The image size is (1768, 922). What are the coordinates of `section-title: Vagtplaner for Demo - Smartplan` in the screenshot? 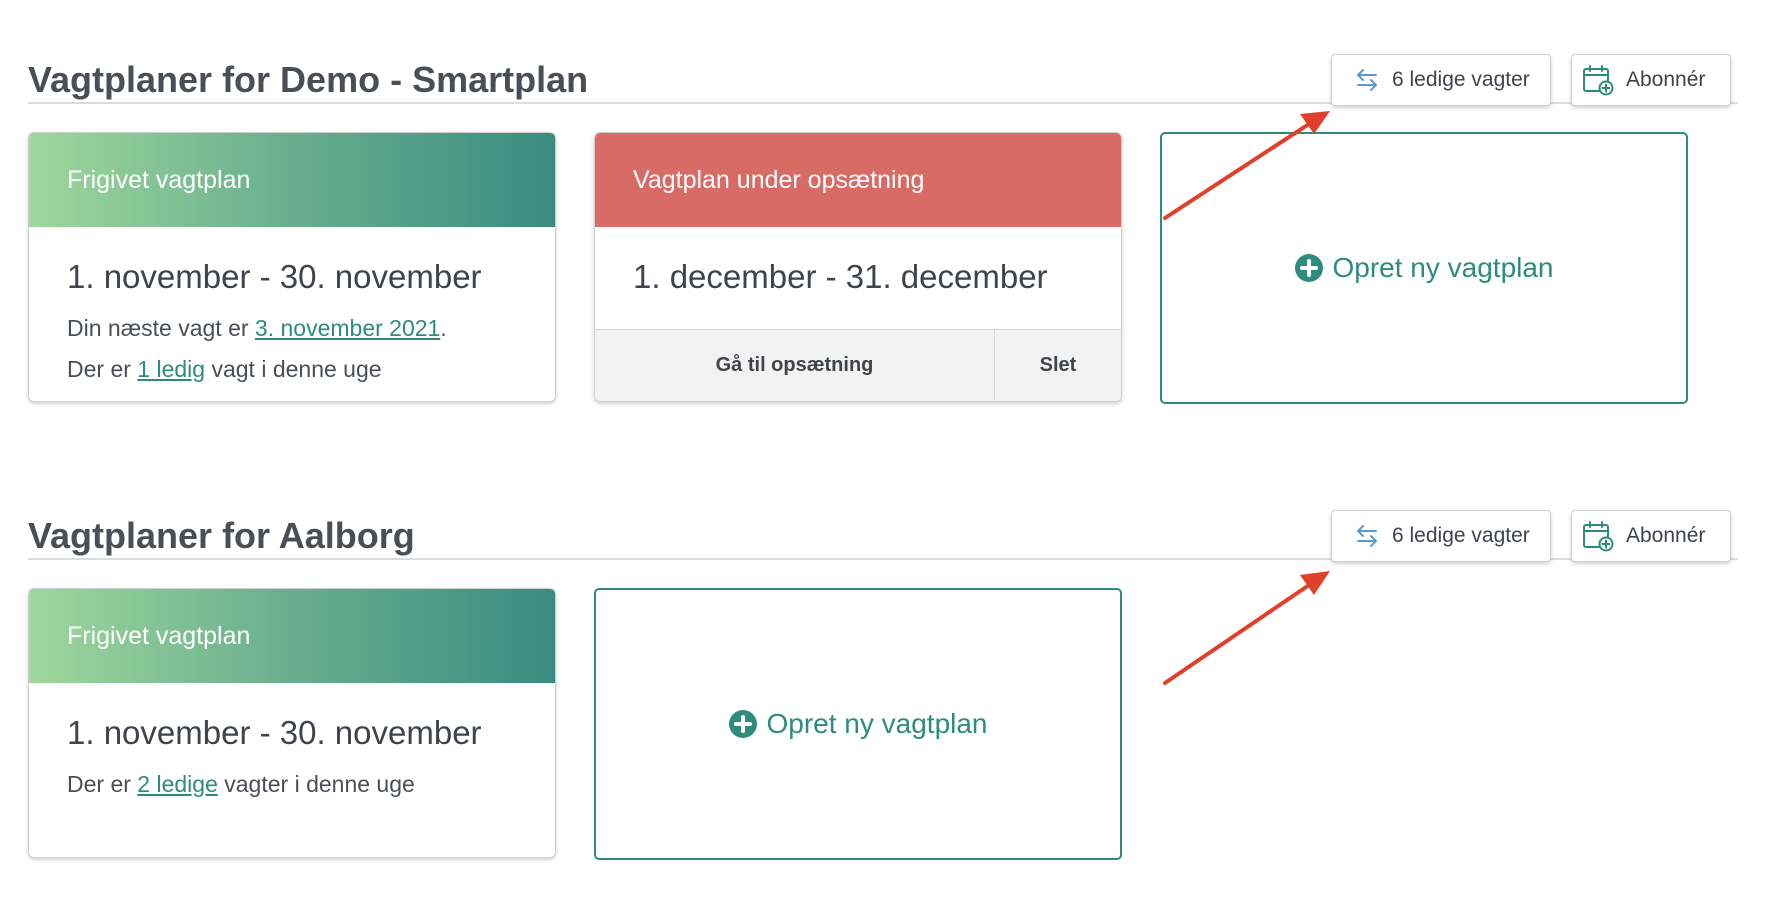 It's located at (308, 79).